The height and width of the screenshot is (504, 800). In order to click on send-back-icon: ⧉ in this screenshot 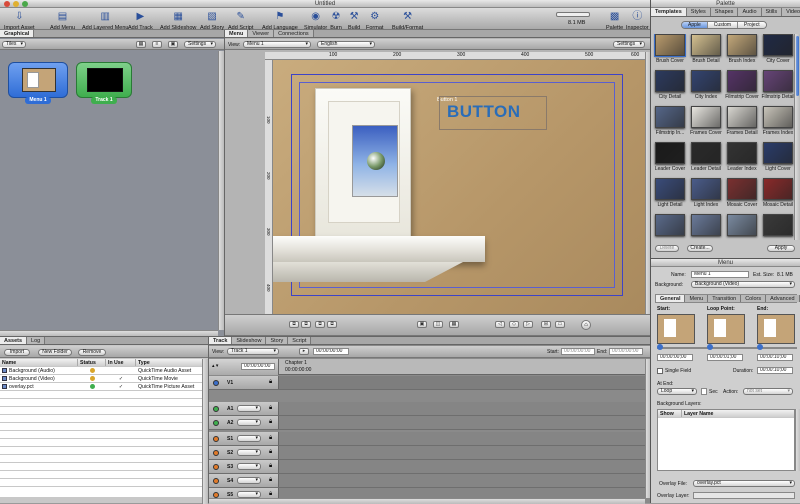, I will do `click(294, 324)`.